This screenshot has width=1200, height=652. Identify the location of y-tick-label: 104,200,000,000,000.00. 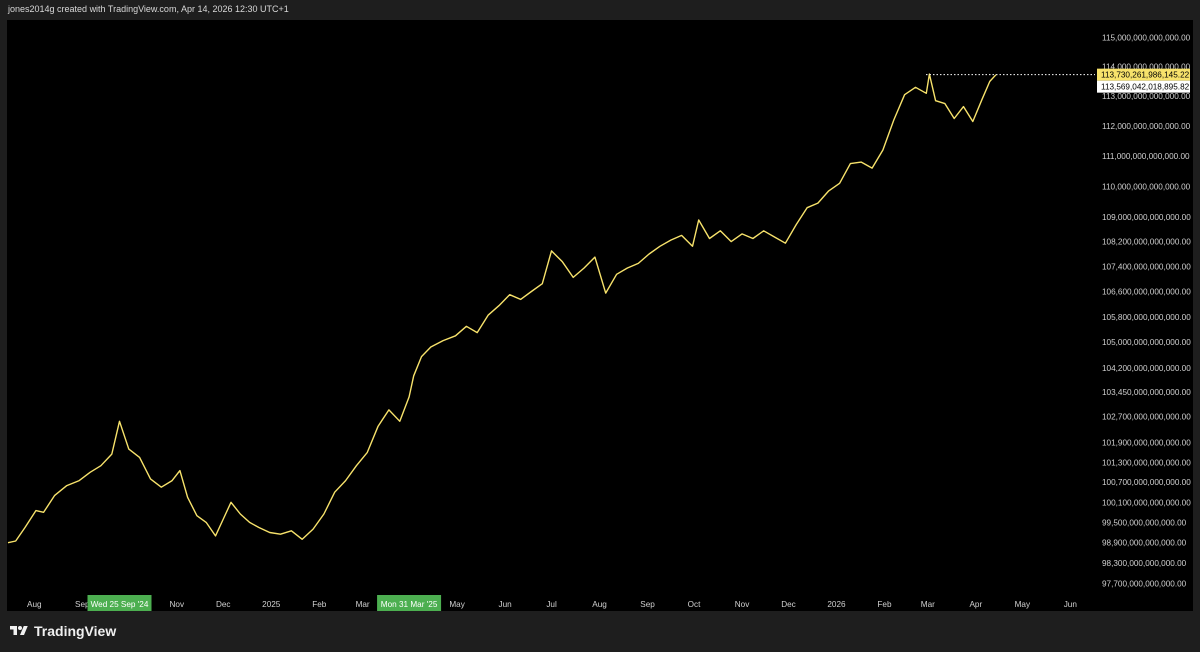
(1146, 368).